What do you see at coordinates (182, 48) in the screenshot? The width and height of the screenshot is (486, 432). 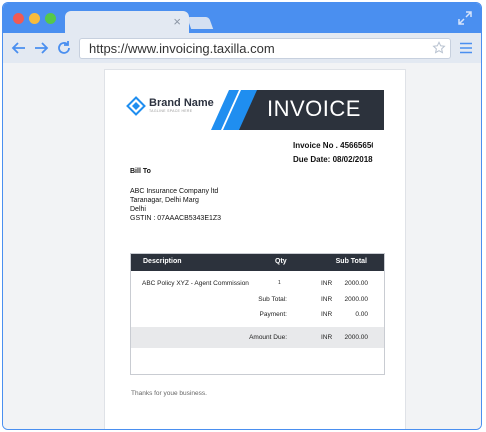 I see `url-text: https://www.invoicing.taxilla.com` at bounding box center [182, 48].